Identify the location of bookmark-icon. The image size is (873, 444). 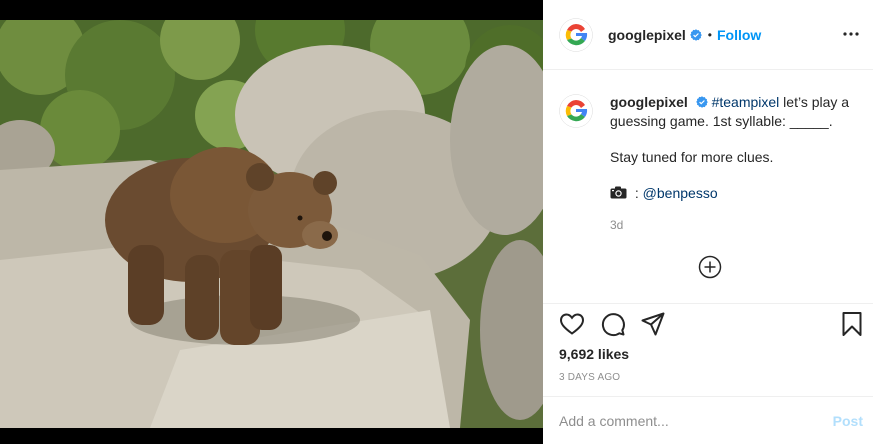
(852, 324).